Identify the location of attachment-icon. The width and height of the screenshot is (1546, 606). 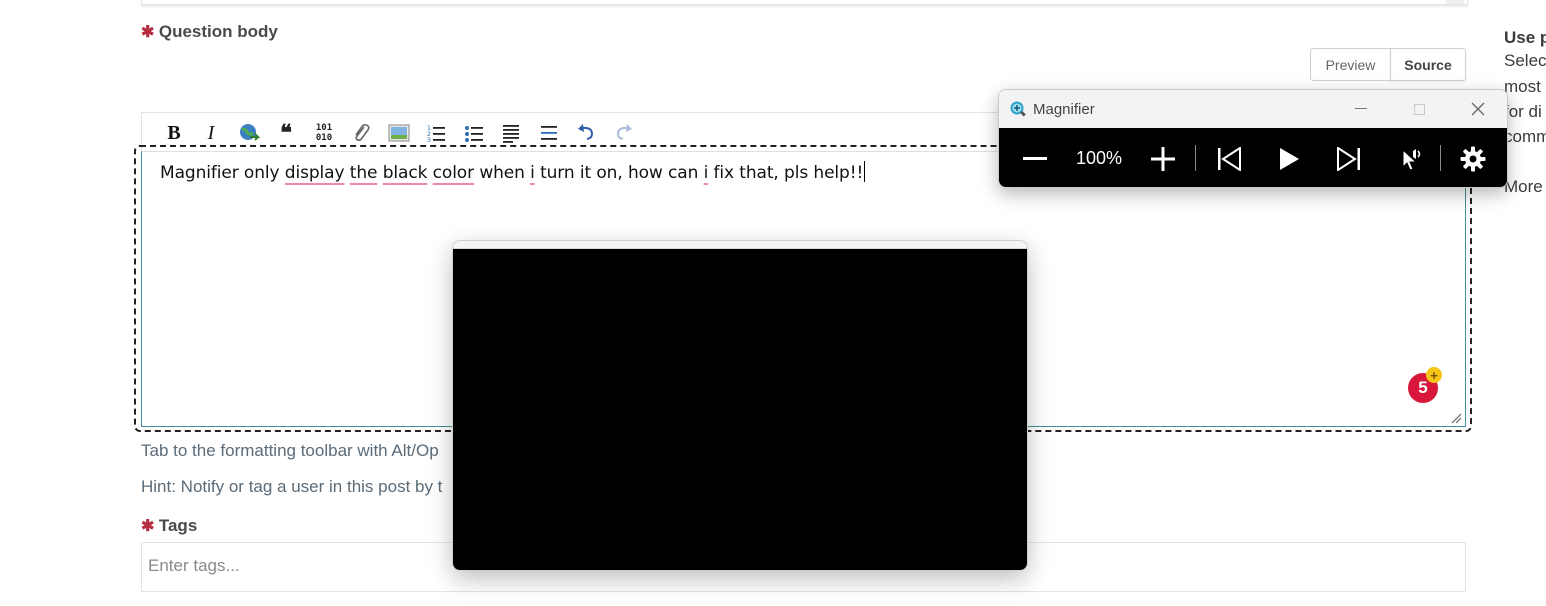
(361, 133).